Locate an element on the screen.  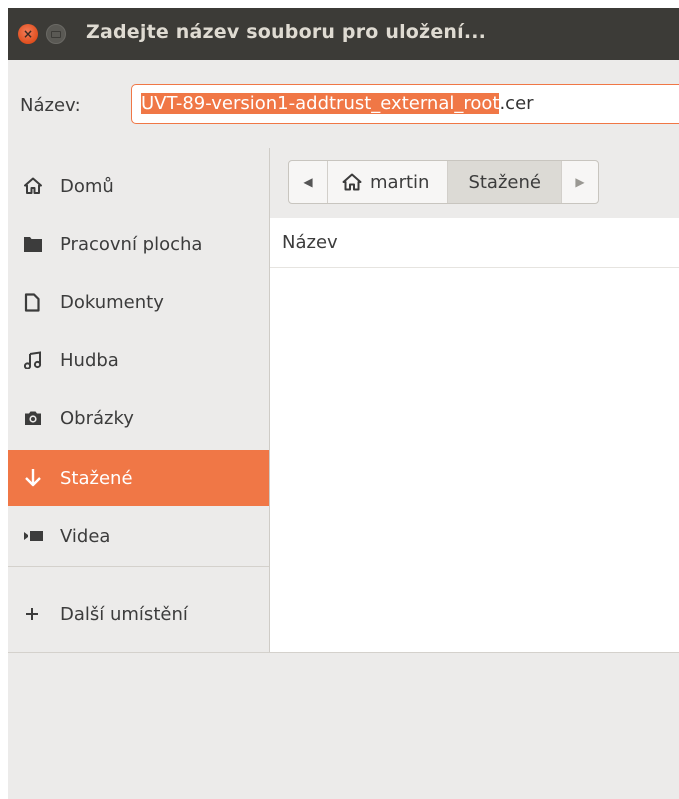
camera-icon is located at coordinates (42, 418).